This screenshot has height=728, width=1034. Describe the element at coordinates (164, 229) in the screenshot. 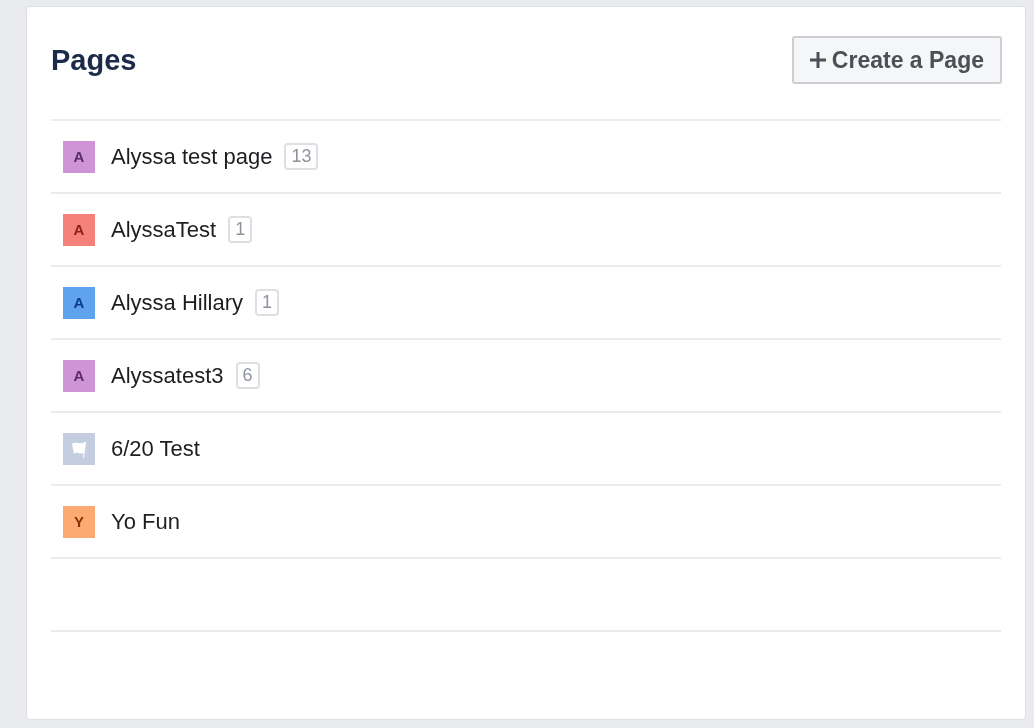

I see `page-name: AlyssaTest` at that location.